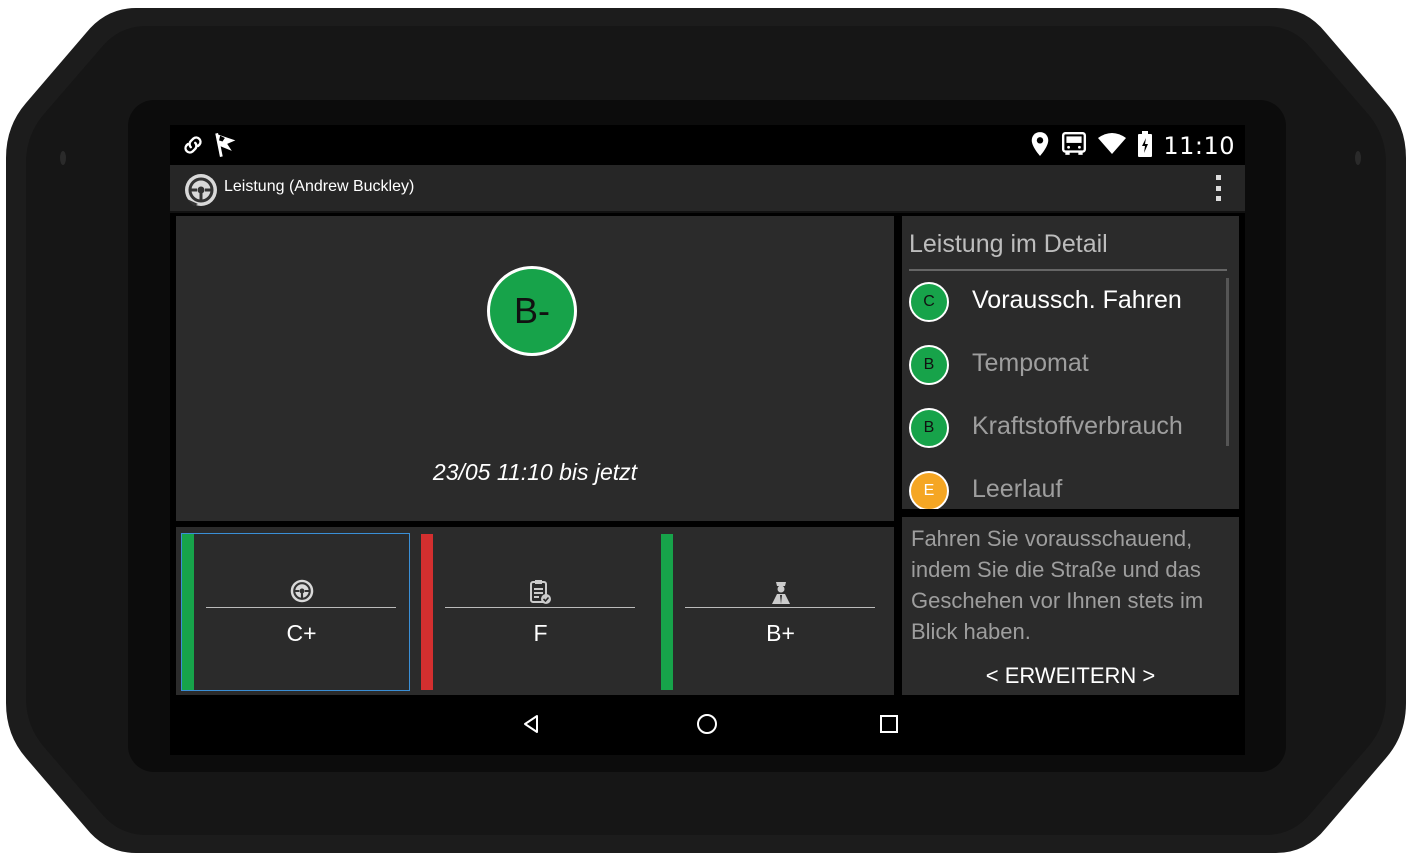 The width and height of the screenshot is (1412, 859). Describe the element at coordinates (1017, 489) in the screenshot. I see `detail-item-label: Leerlauf` at that location.